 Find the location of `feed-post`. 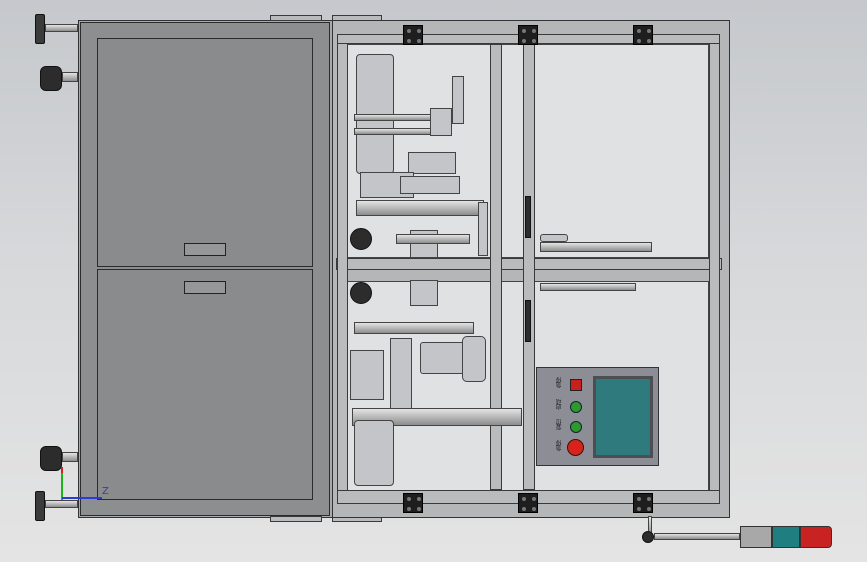

feed-post is located at coordinates (483, 229).